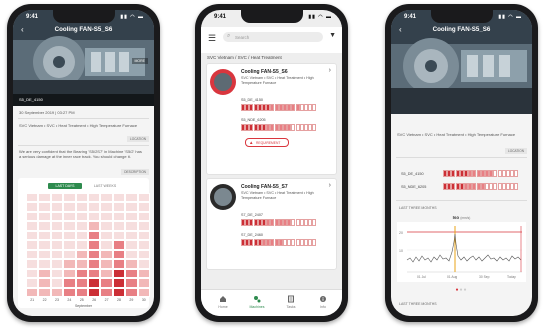 The width and height of the screenshot is (543, 328). I want to click on nav-tasks: Tasks, so click(291, 302).